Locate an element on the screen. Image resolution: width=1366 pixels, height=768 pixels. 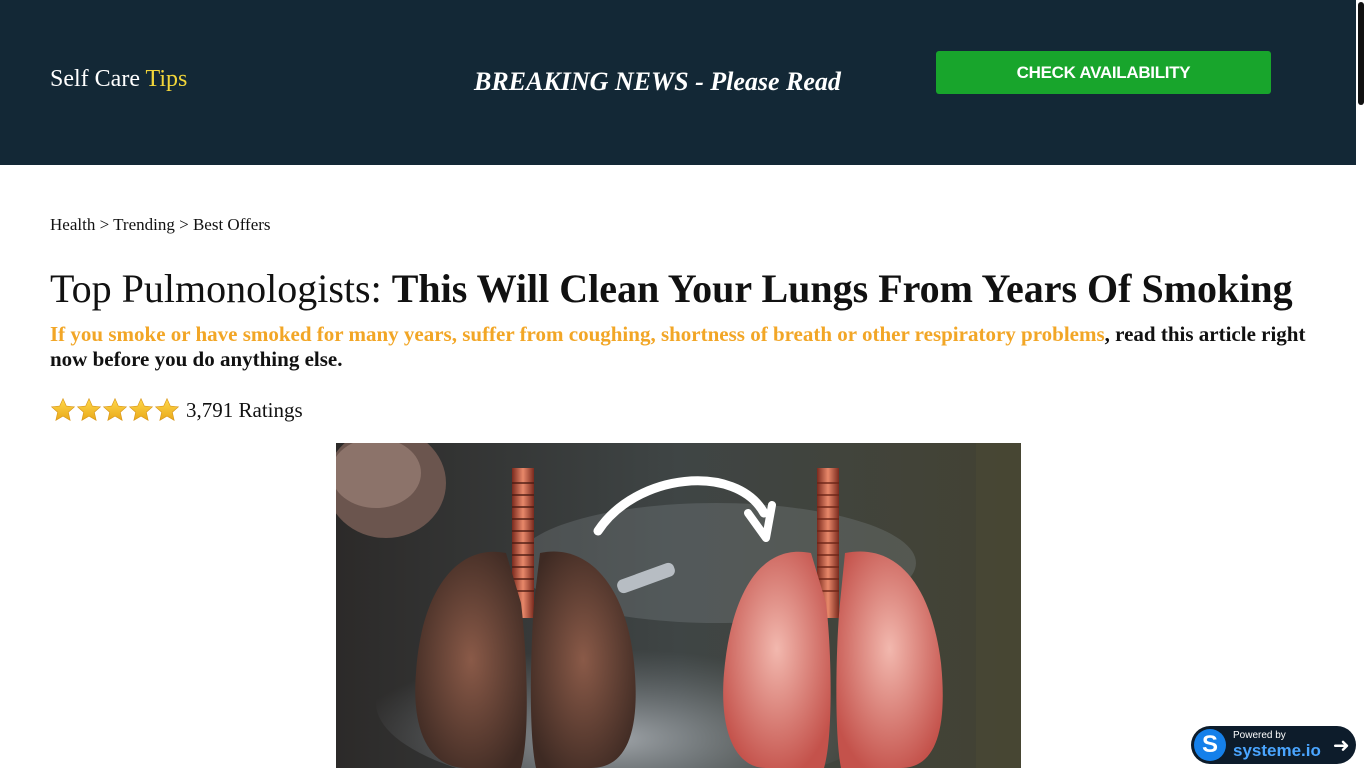
breadcrumb-item-trending: Trending is located at coordinates (144, 224).